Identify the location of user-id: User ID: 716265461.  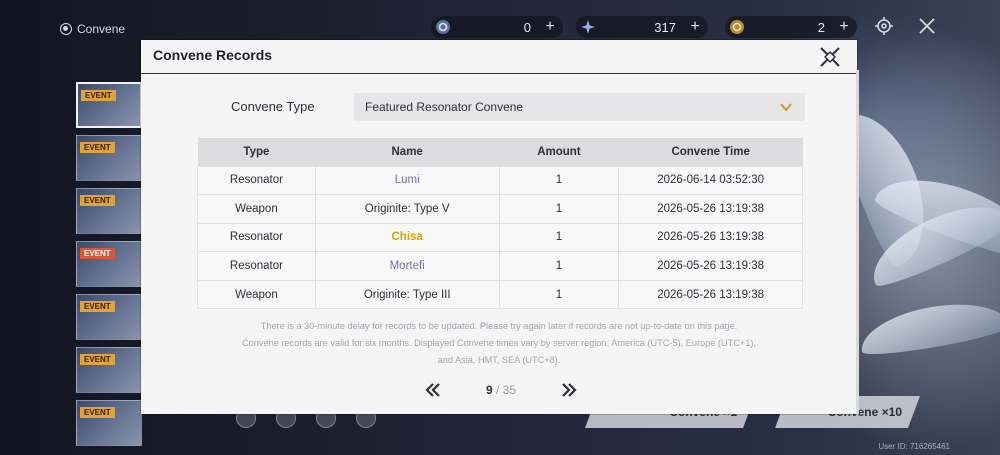
(914, 446).